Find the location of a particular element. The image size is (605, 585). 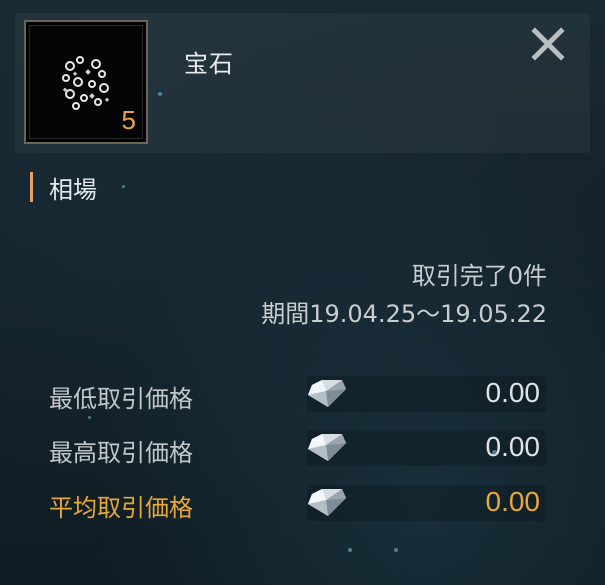

close-button is located at coordinates (548, 44).